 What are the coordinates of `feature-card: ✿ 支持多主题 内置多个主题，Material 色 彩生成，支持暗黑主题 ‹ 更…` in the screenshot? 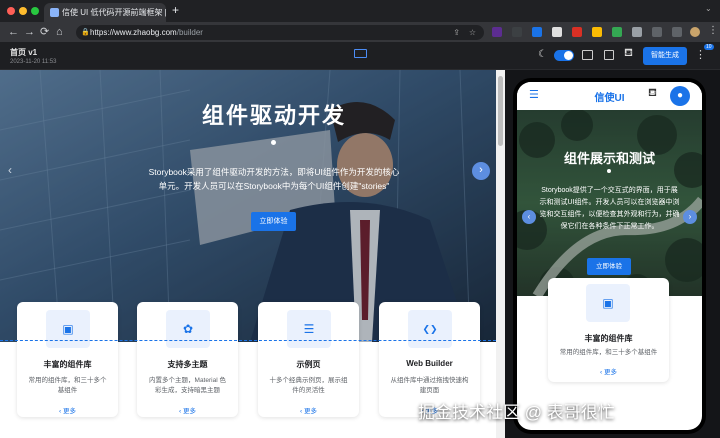 It's located at (187, 359).